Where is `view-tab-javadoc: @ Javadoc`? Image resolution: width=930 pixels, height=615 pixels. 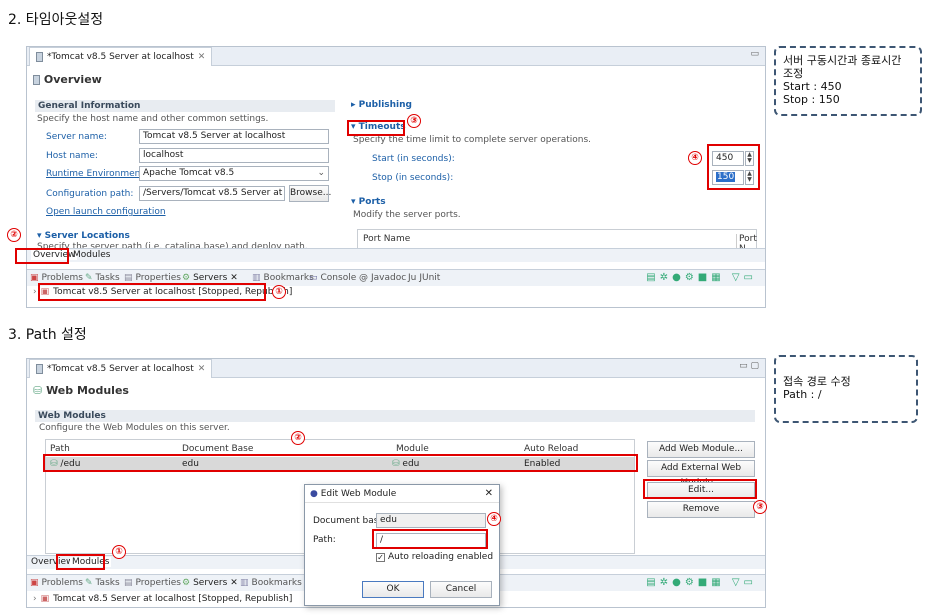 view-tab-javadoc: @ Javadoc is located at coordinates (382, 278).